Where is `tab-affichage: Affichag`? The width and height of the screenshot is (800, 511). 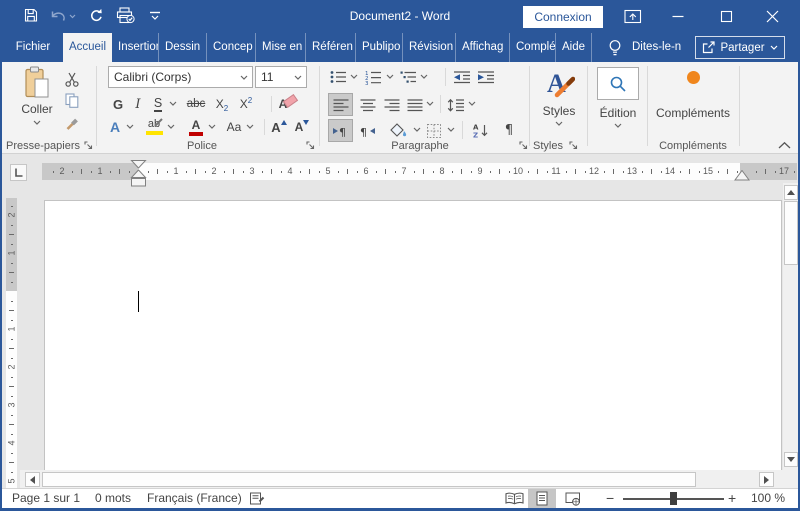
tab-affichage: Affichag is located at coordinates (483, 47).